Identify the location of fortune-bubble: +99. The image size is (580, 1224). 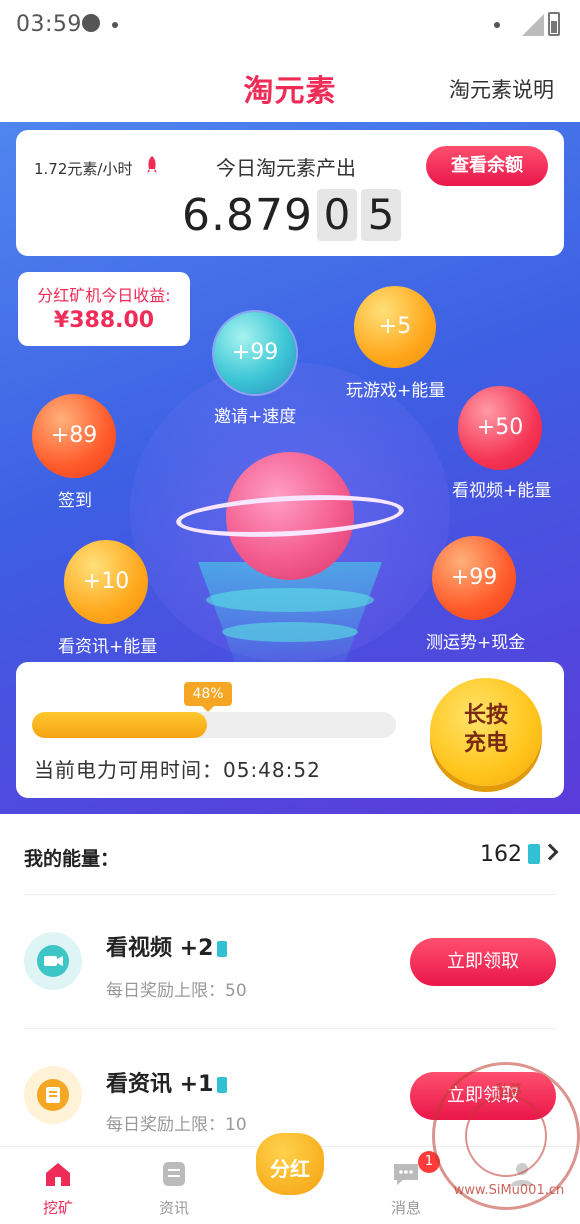
(474, 578).